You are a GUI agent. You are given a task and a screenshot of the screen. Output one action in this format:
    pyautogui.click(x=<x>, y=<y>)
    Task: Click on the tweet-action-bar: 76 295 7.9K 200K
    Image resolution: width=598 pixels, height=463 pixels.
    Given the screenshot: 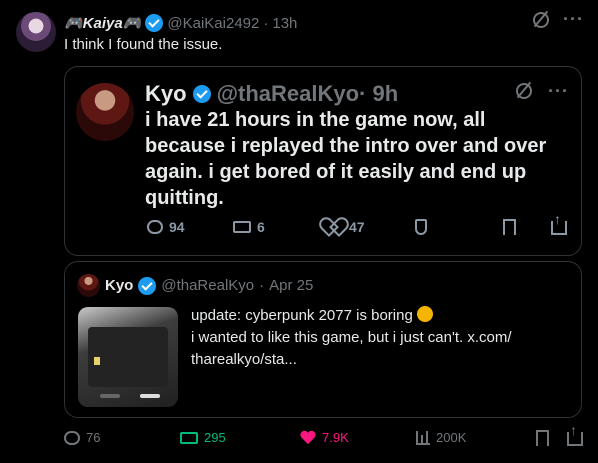 What is the action you would take?
    pyautogui.click(x=324, y=437)
    